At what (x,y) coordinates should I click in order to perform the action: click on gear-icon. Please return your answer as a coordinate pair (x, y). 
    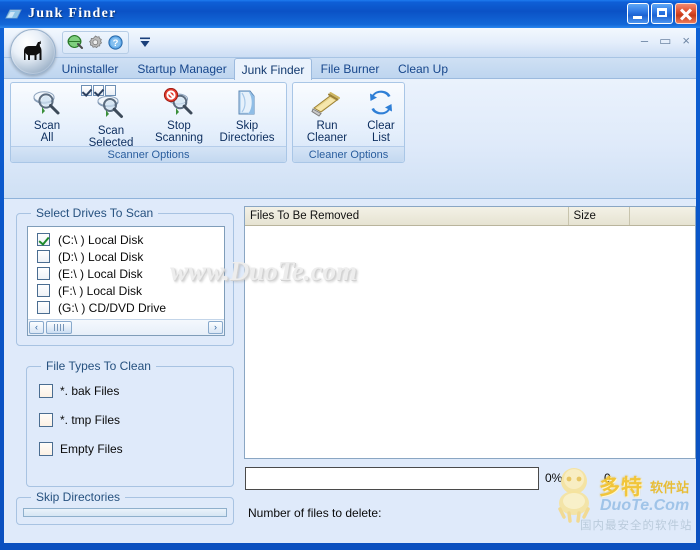
    Looking at the image, I should click on (95, 42).